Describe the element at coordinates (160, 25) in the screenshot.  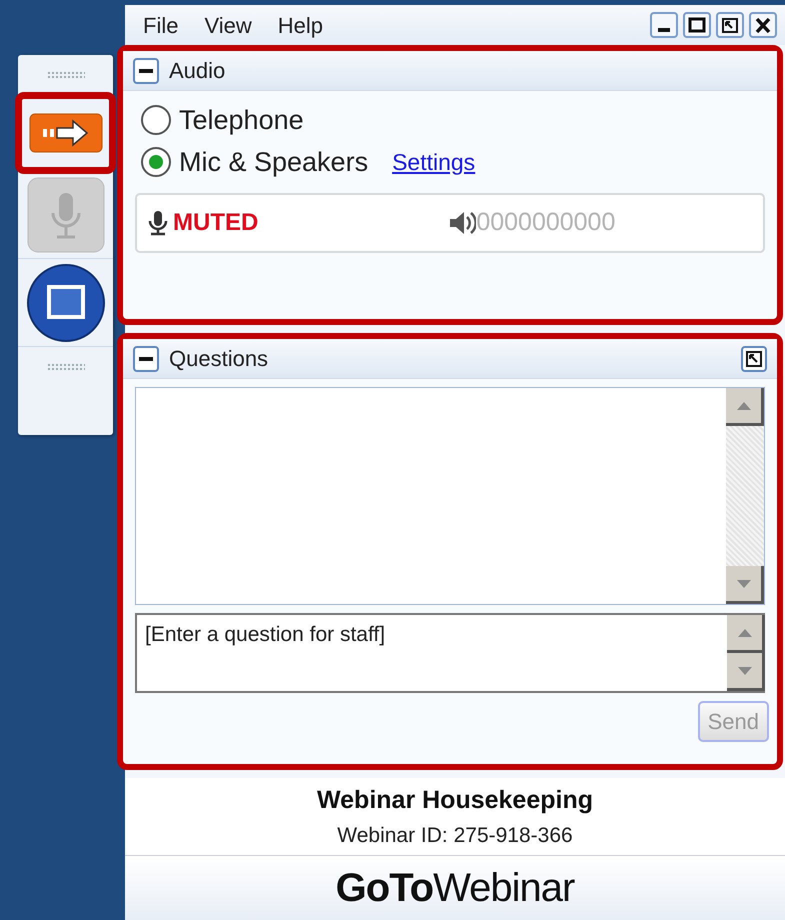
I see `menu-item: File` at that location.